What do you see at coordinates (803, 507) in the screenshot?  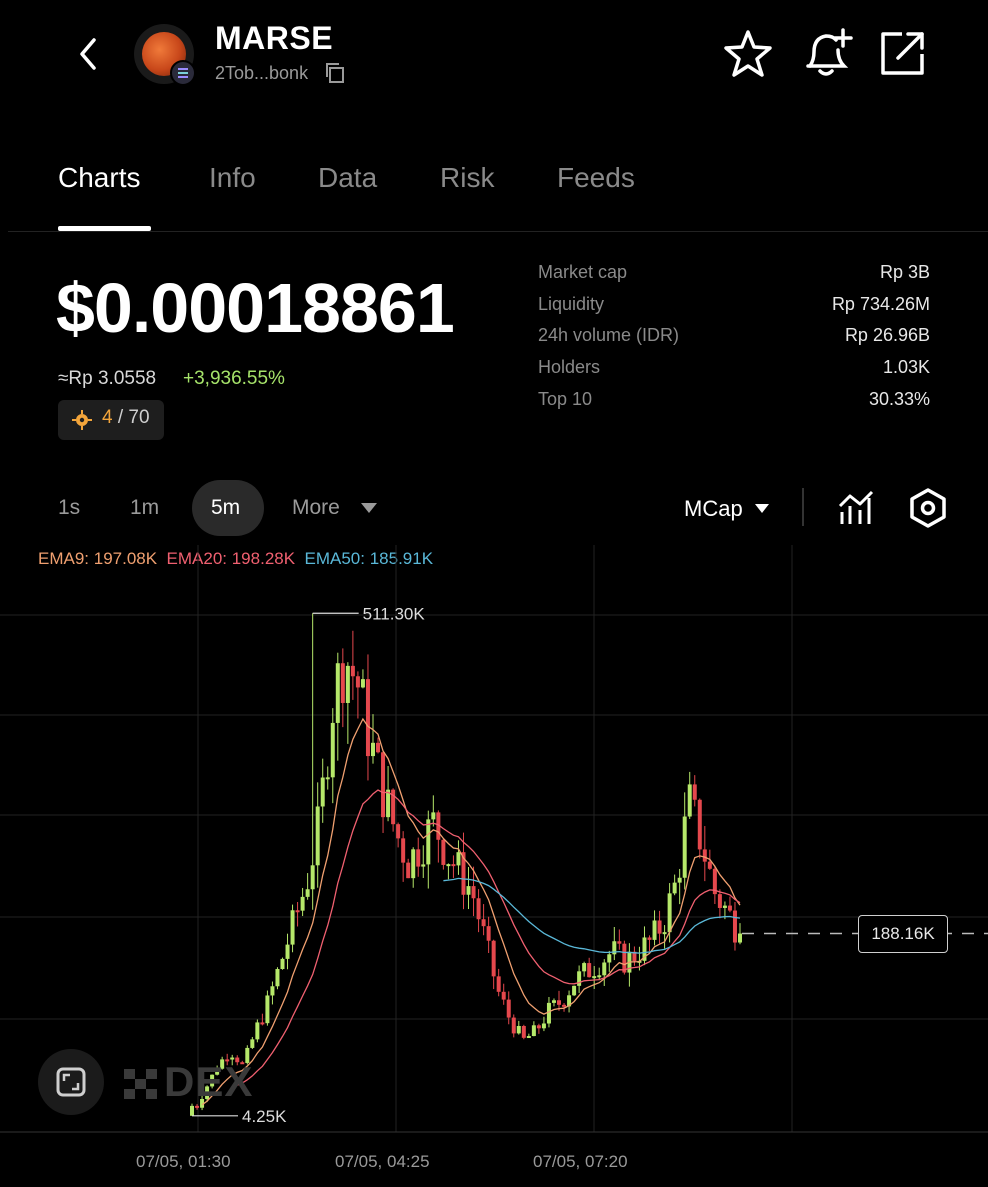 I see `toolbar-divider` at bounding box center [803, 507].